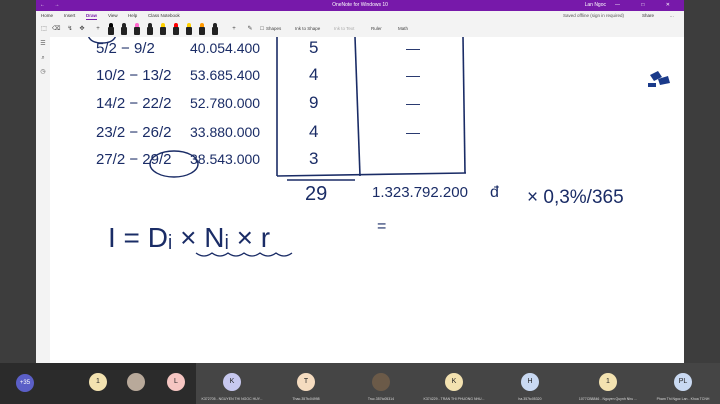 The image size is (720, 404). Describe the element at coordinates (307, 29) in the screenshot. I see `ink-to-shape-button: Ink to Shape` at that location.